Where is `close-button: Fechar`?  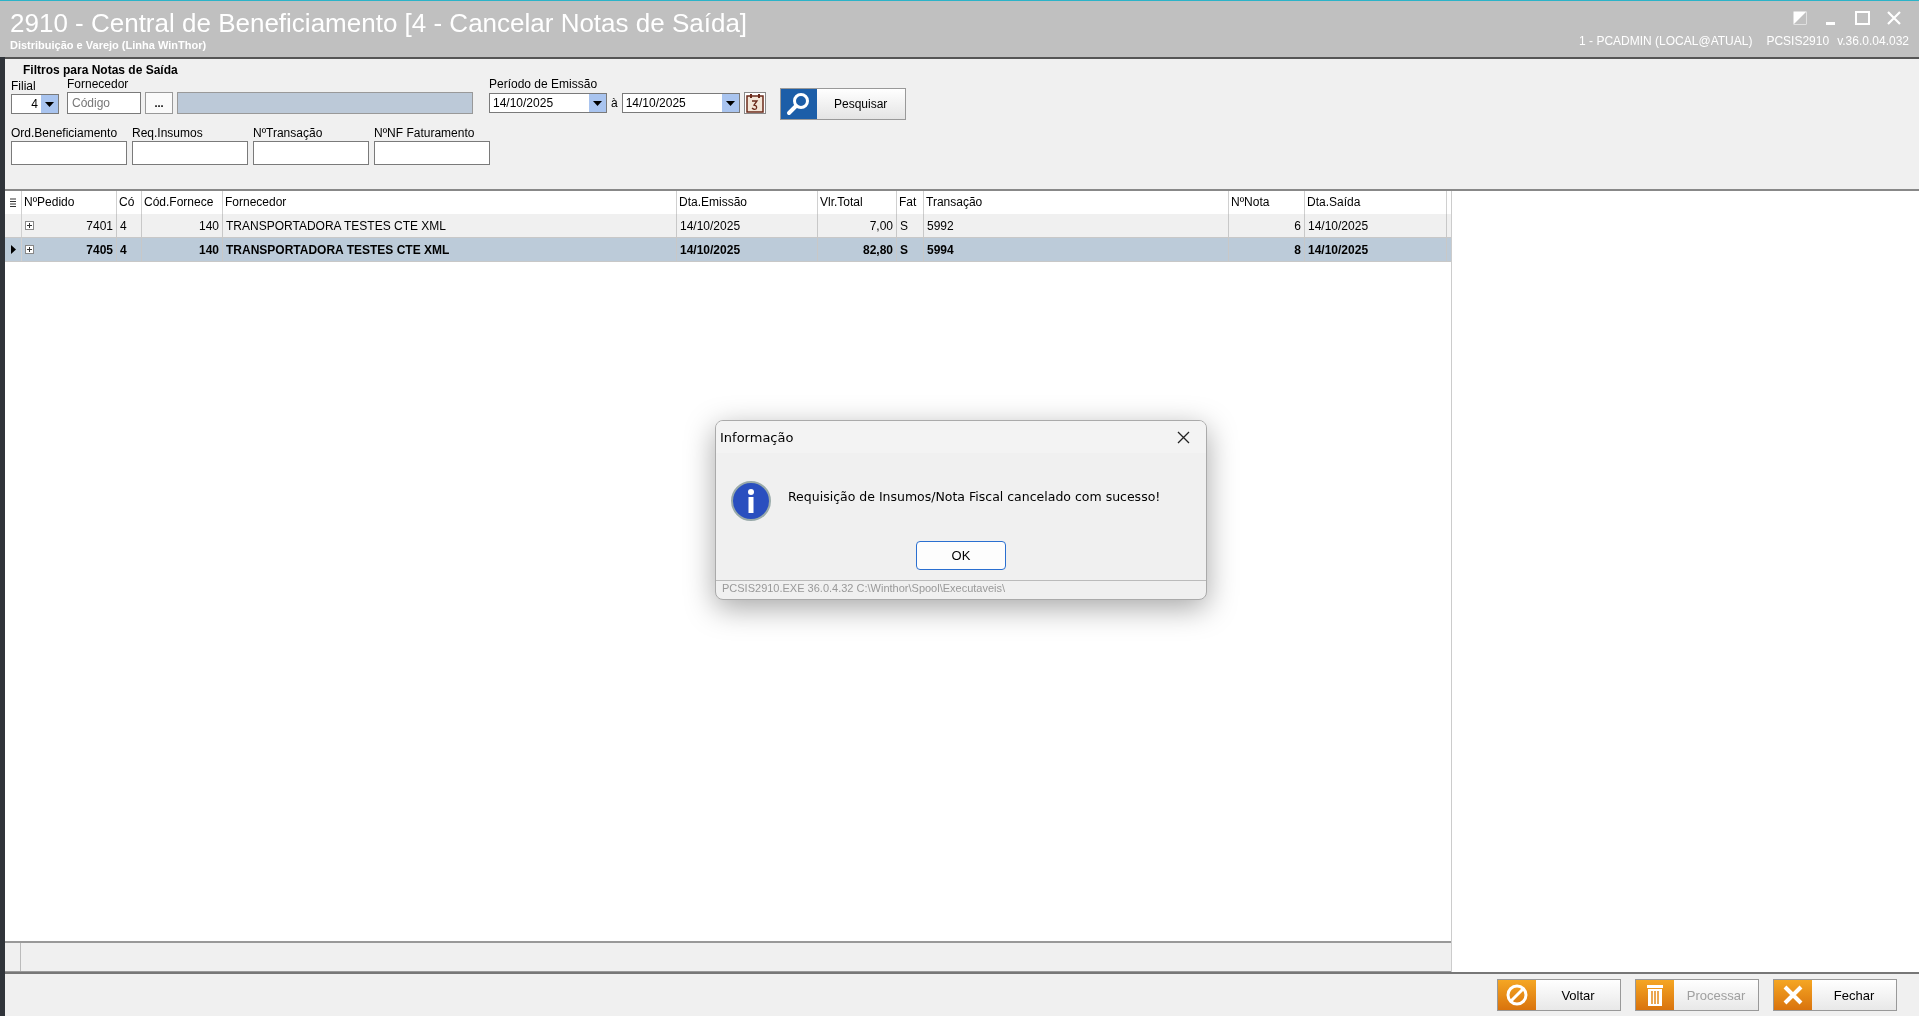 close-button: Fechar is located at coordinates (1835, 995).